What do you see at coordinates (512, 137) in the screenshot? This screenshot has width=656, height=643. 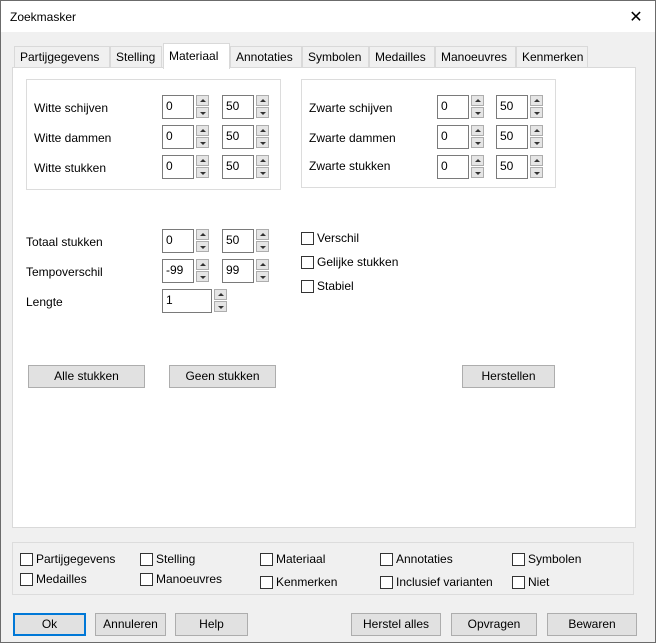 I see `zwarte-dammen-max-input: 50` at bounding box center [512, 137].